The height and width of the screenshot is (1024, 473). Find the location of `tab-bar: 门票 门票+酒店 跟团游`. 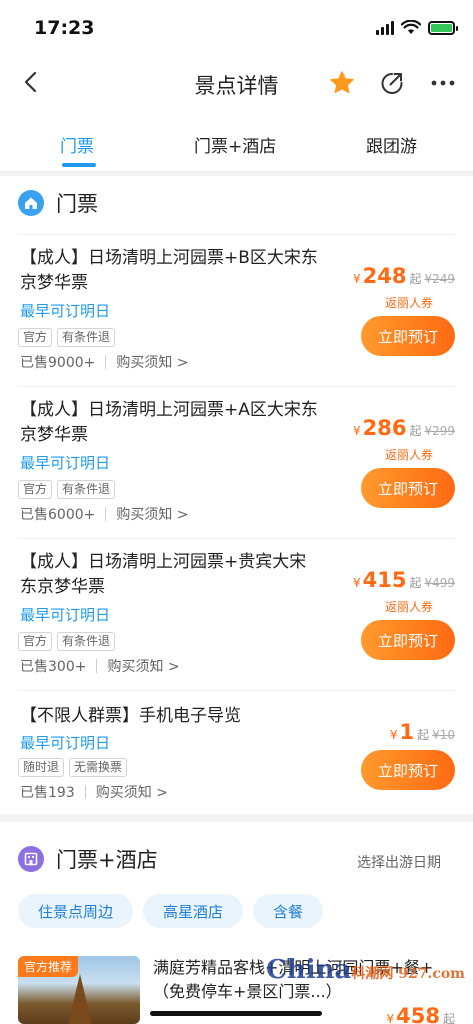

tab-bar: 门票 门票+酒店 跟团游 is located at coordinates (236, 140).